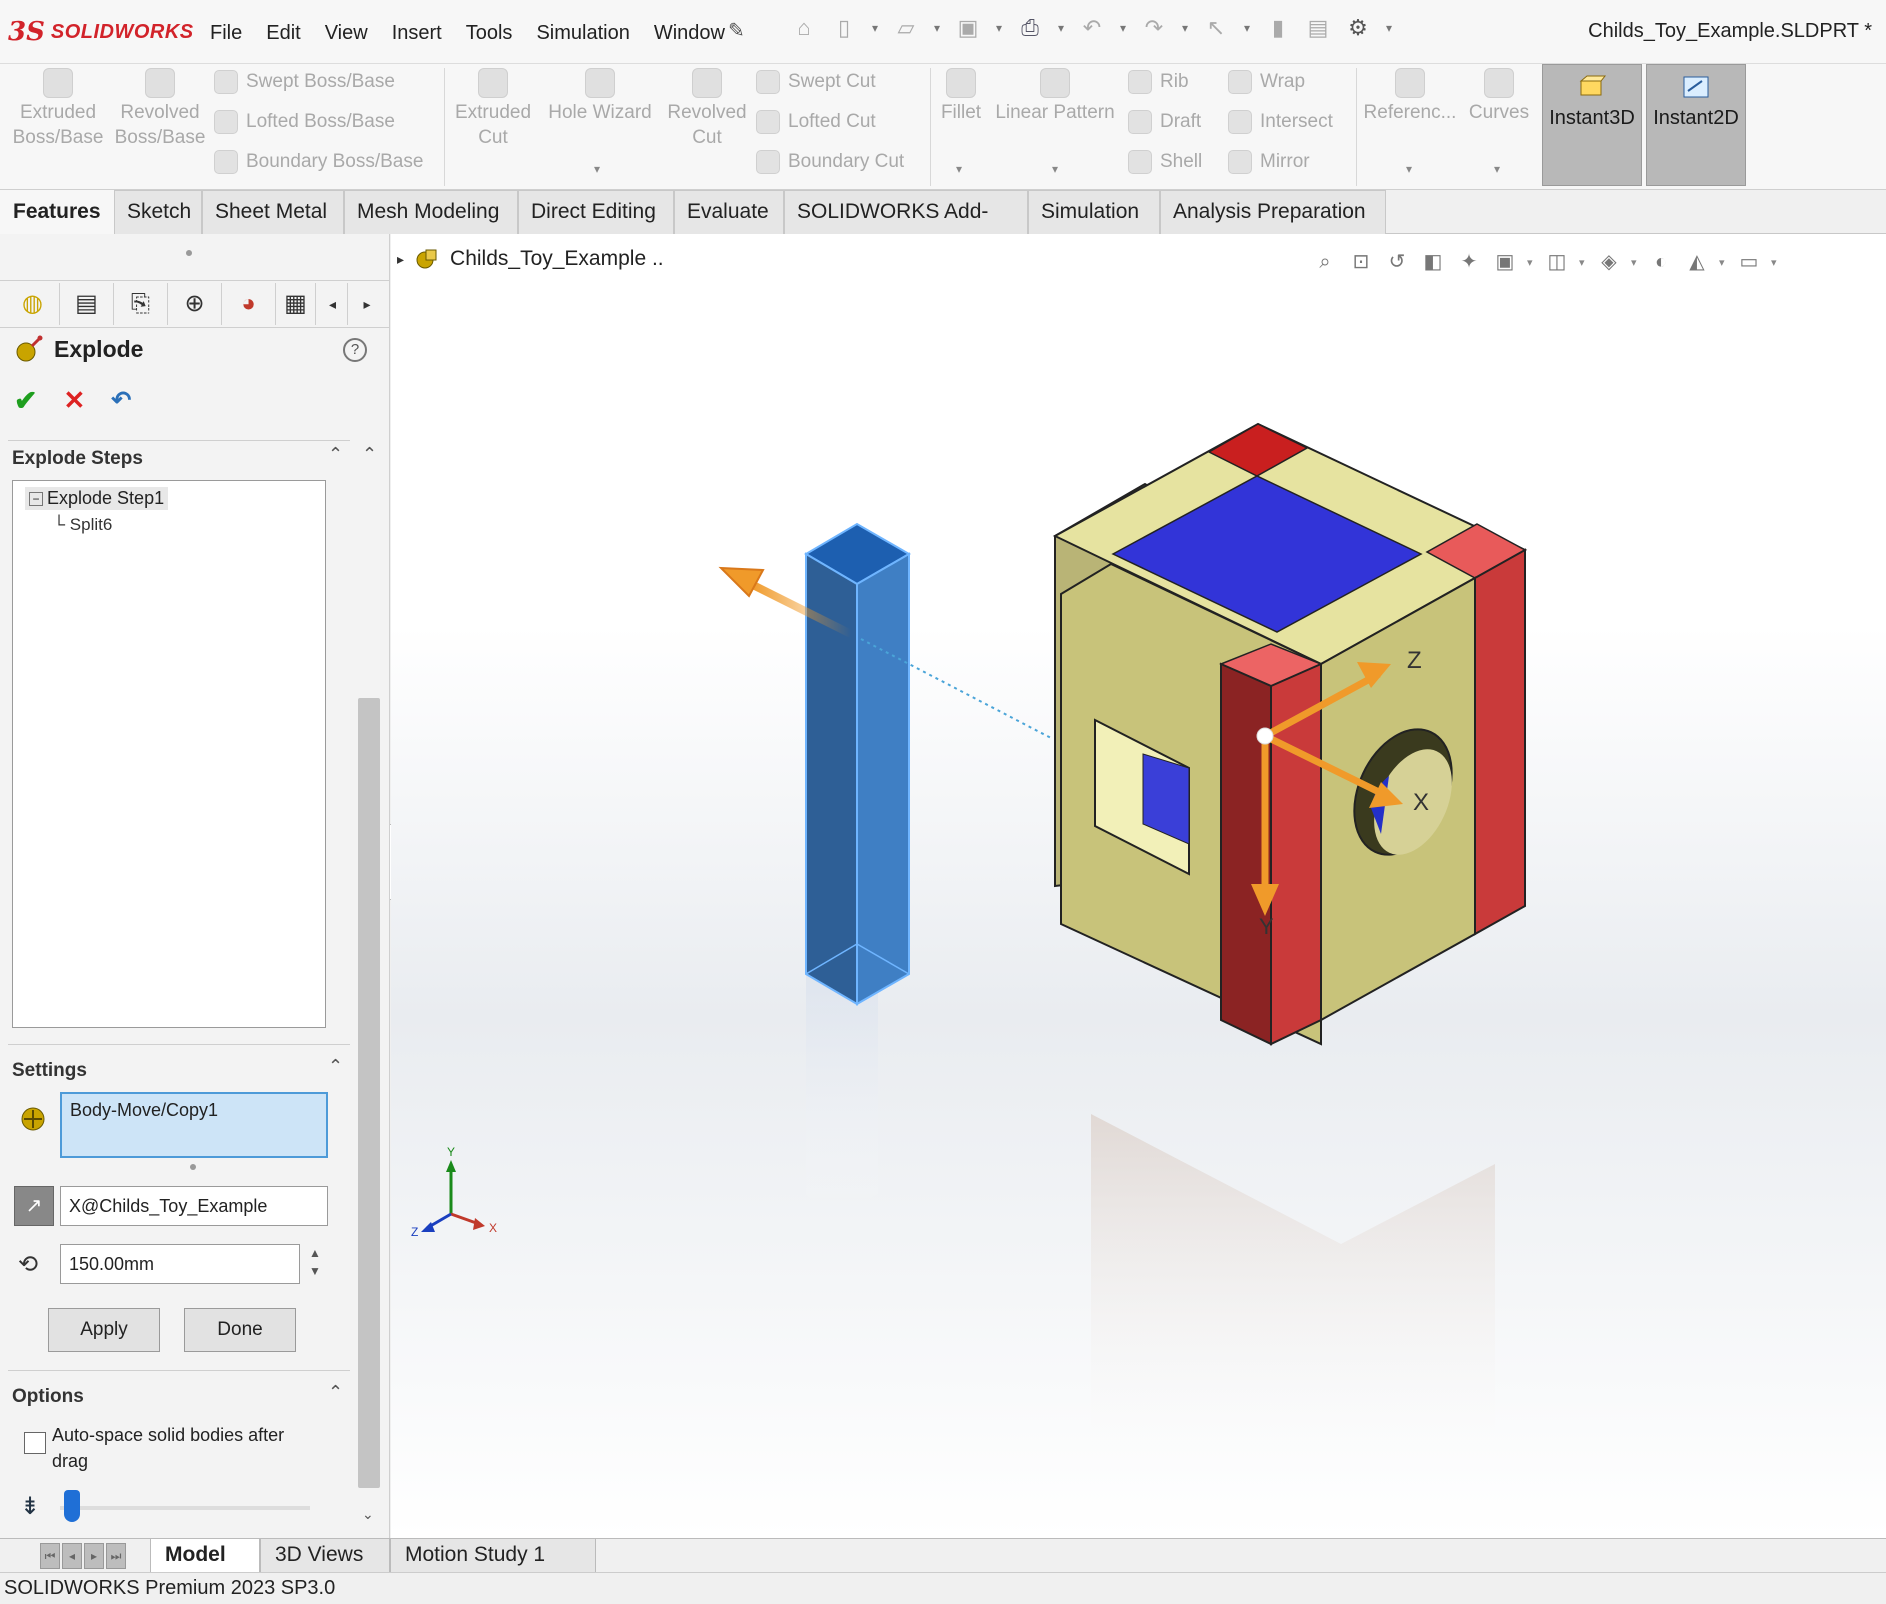  What do you see at coordinates (35, 1443) in the screenshot?
I see `auto-space-checkbox` at bounding box center [35, 1443].